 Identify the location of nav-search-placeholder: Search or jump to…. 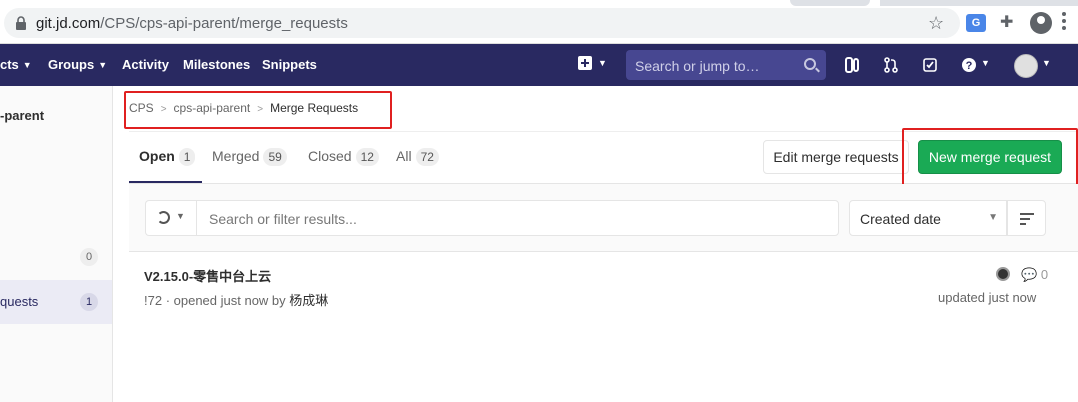
(697, 66).